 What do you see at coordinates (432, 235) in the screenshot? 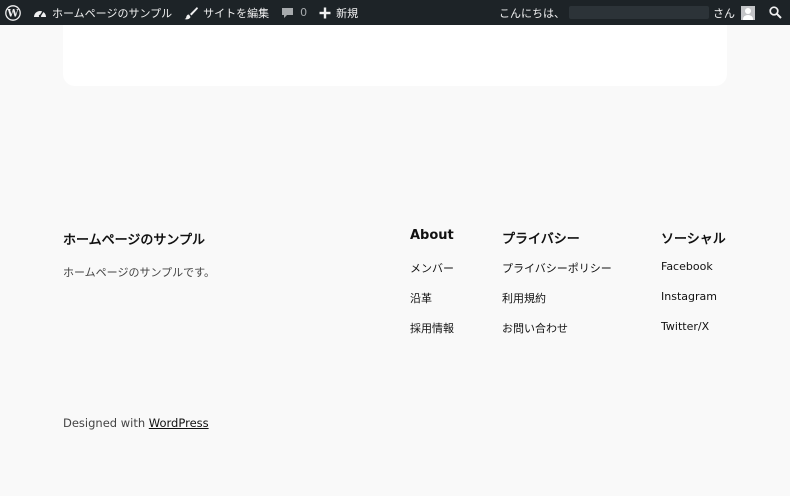
I see `footer-heading-about: About` at bounding box center [432, 235].